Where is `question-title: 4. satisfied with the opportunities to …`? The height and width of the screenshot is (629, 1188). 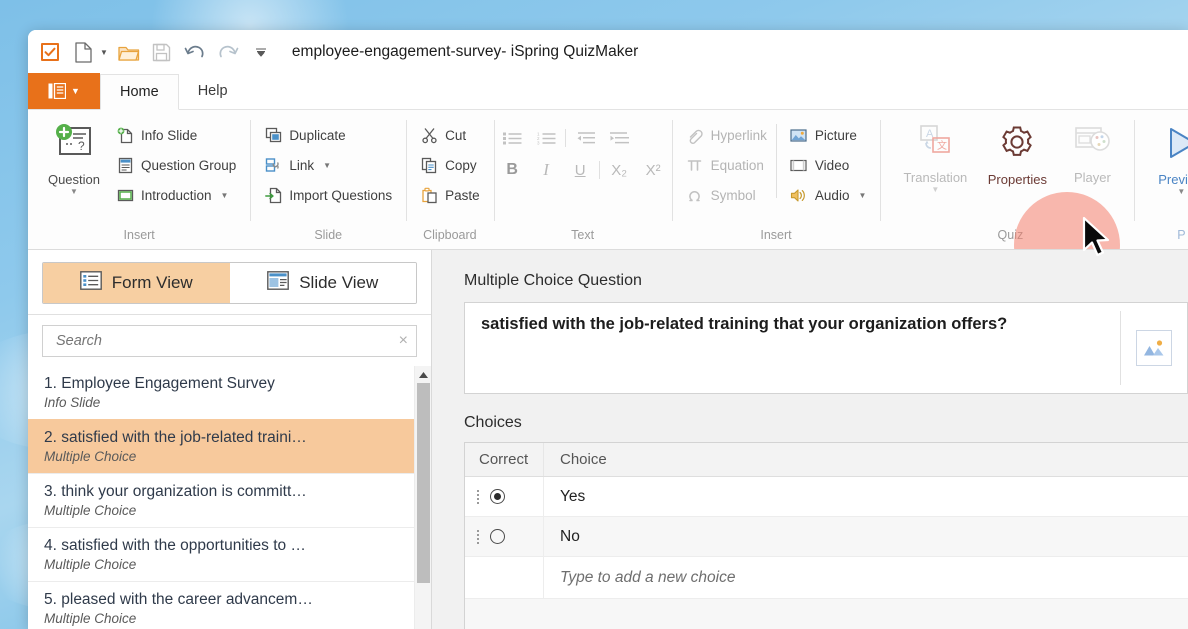
question-title: 4. satisfied with the opportunities to … is located at coordinates (223, 546).